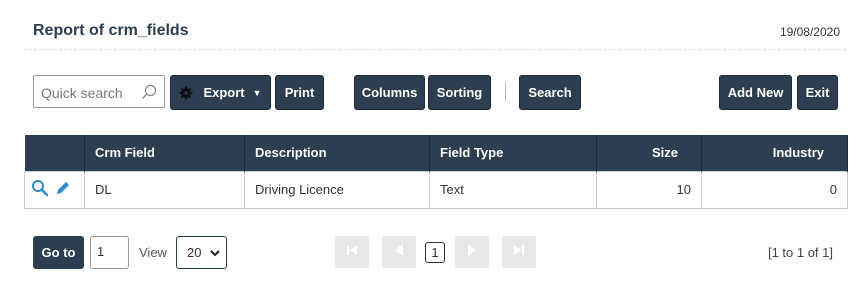 The width and height of the screenshot is (868, 285). I want to click on column-header-description: Description, so click(337, 153).